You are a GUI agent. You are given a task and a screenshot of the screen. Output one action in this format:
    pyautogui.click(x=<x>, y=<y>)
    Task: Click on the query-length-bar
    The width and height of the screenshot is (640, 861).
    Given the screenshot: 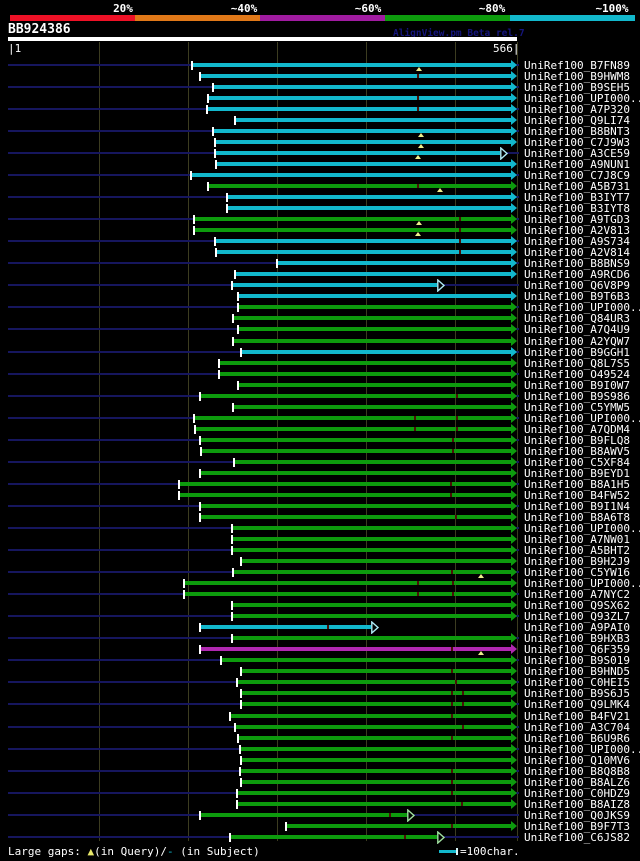 What is the action you would take?
    pyautogui.click(x=262, y=39)
    